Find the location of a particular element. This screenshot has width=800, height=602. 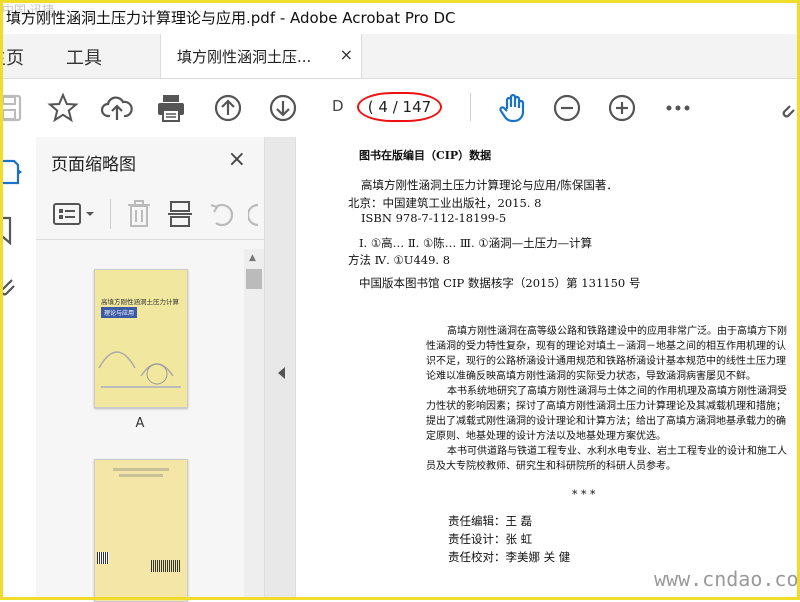

tab-home: 主页 is located at coordinates (12, 57).